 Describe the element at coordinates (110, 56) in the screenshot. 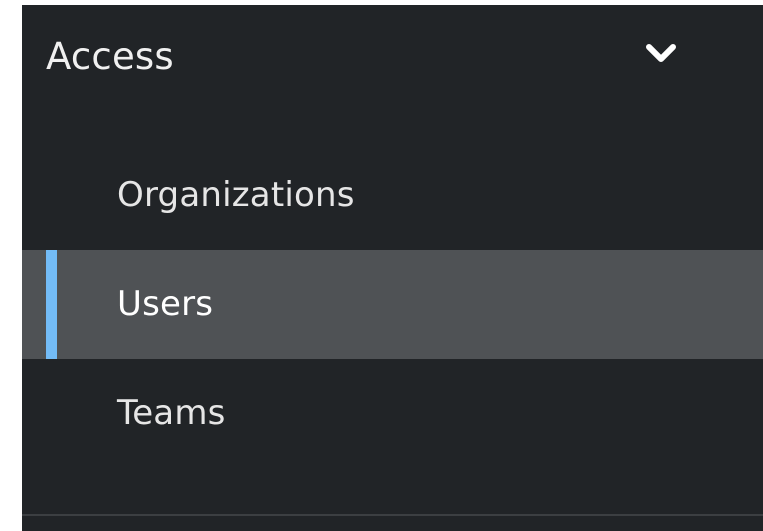

I see `nav-section-title: Access` at that location.